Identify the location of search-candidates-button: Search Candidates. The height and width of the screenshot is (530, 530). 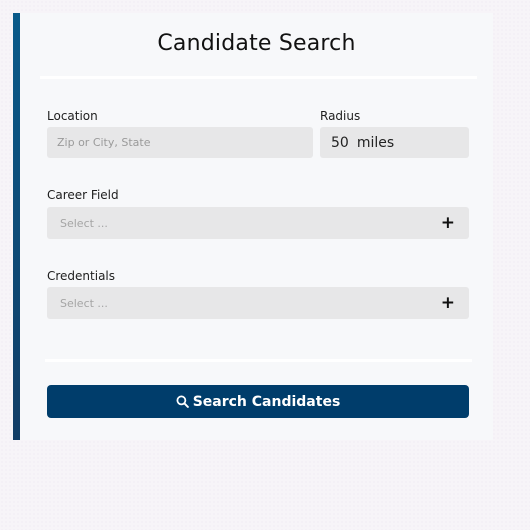
(258, 401).